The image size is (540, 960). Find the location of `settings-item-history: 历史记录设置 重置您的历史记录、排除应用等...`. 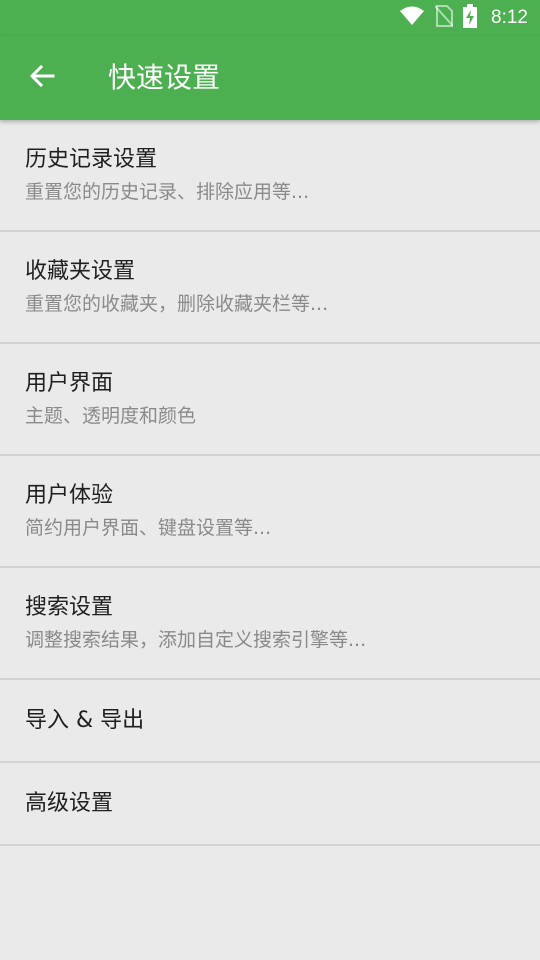

settings-item-history: 历史记录设置 重置您的历史记录、排除应用等... is located at coordinates (270, 176).